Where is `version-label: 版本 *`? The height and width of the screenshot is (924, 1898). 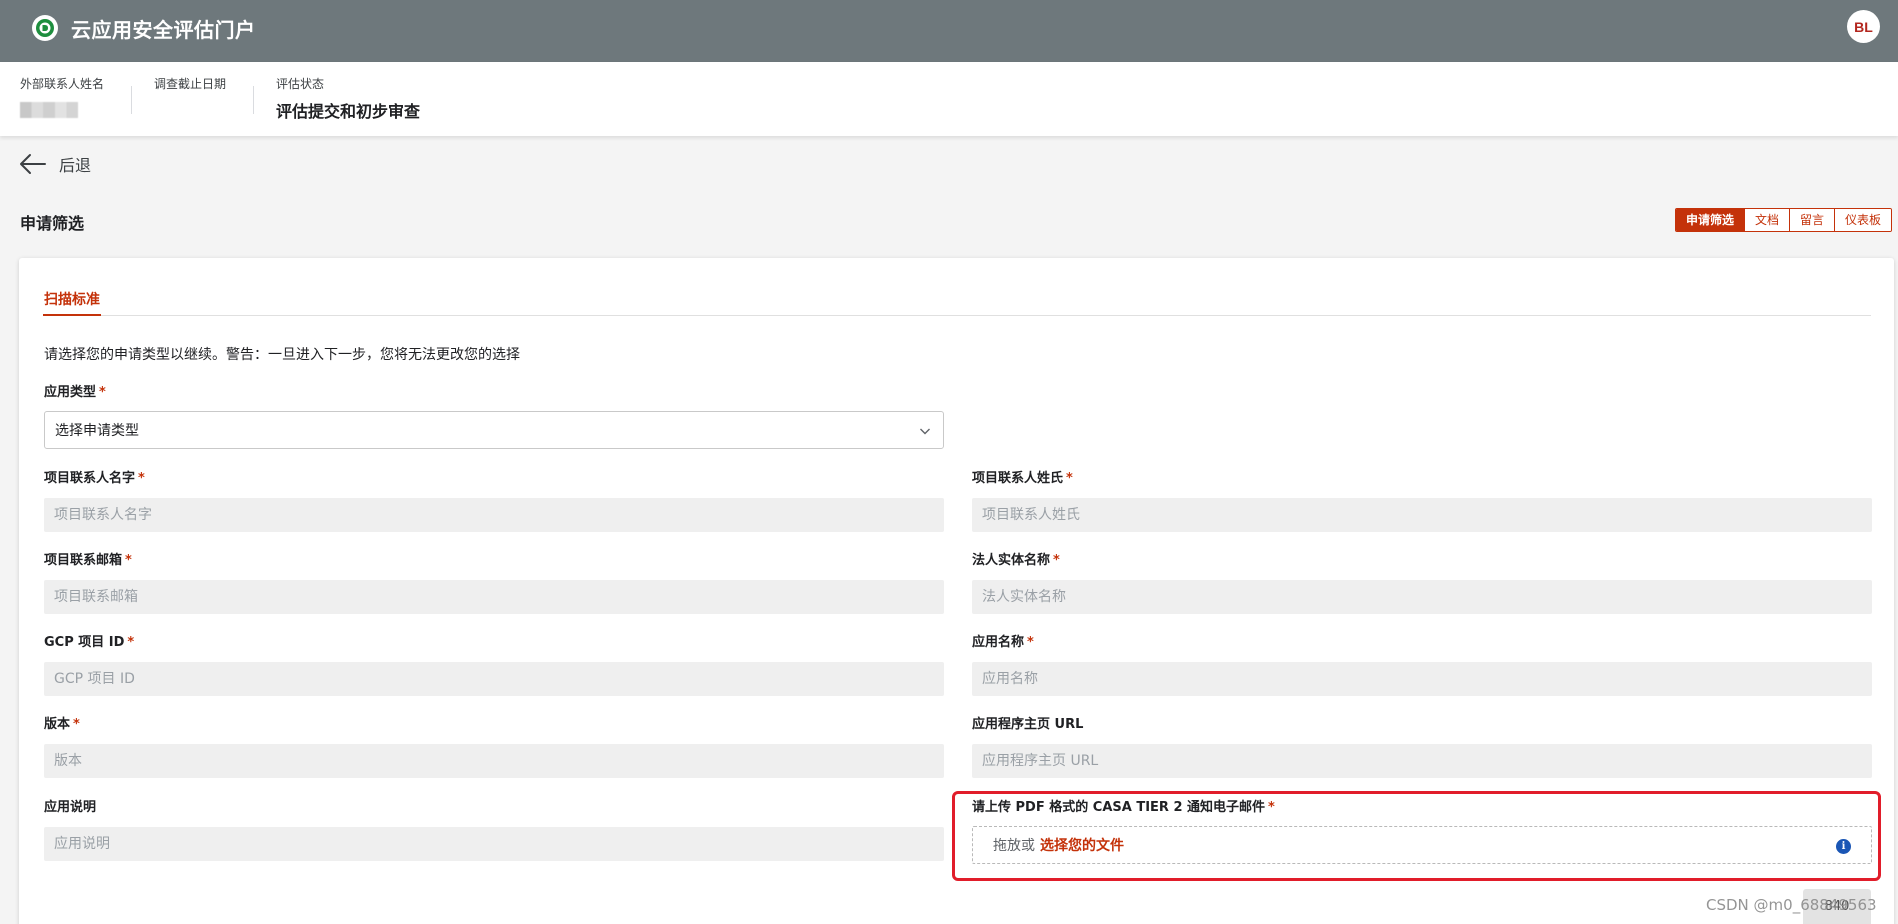
version-label: 版本 * is located at coordinates (494, 725).